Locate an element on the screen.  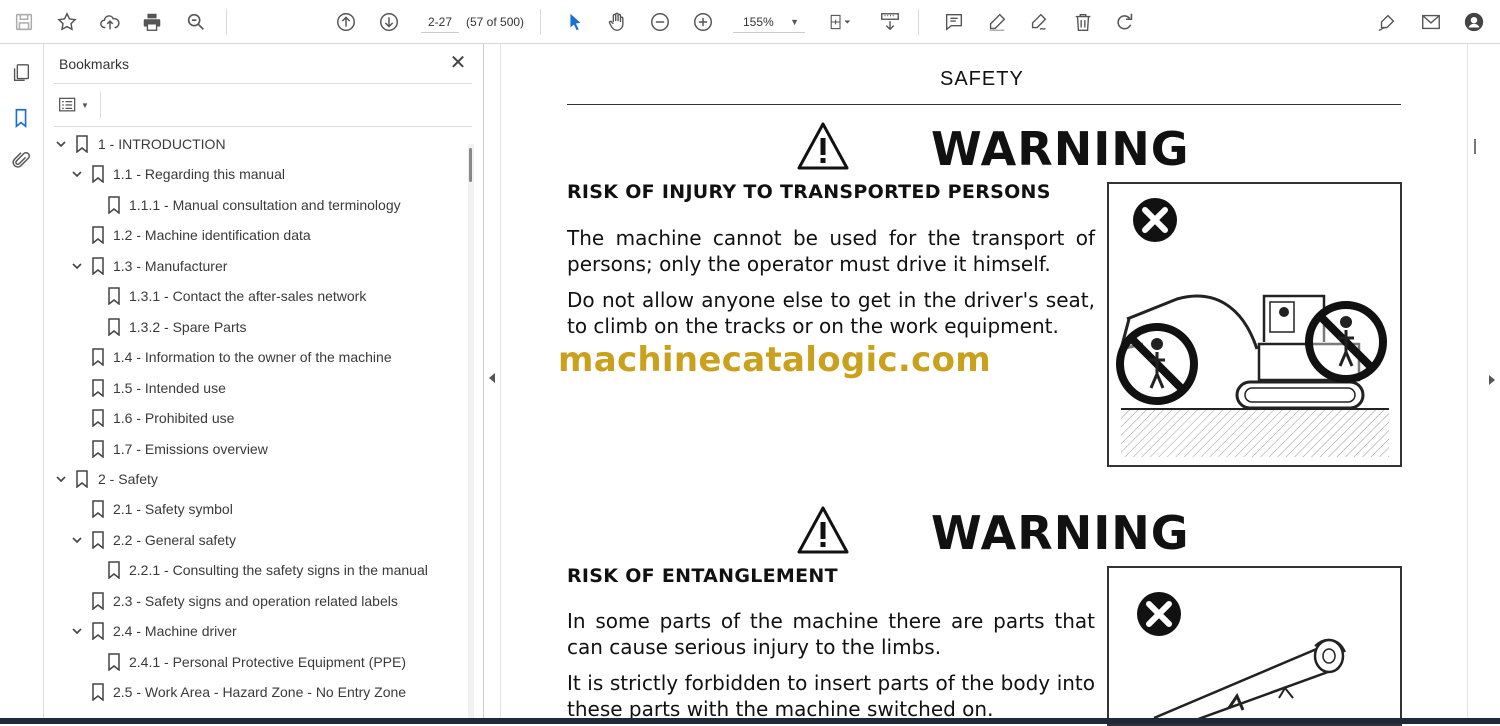
scrollbar is located at coordinates (471, 434).